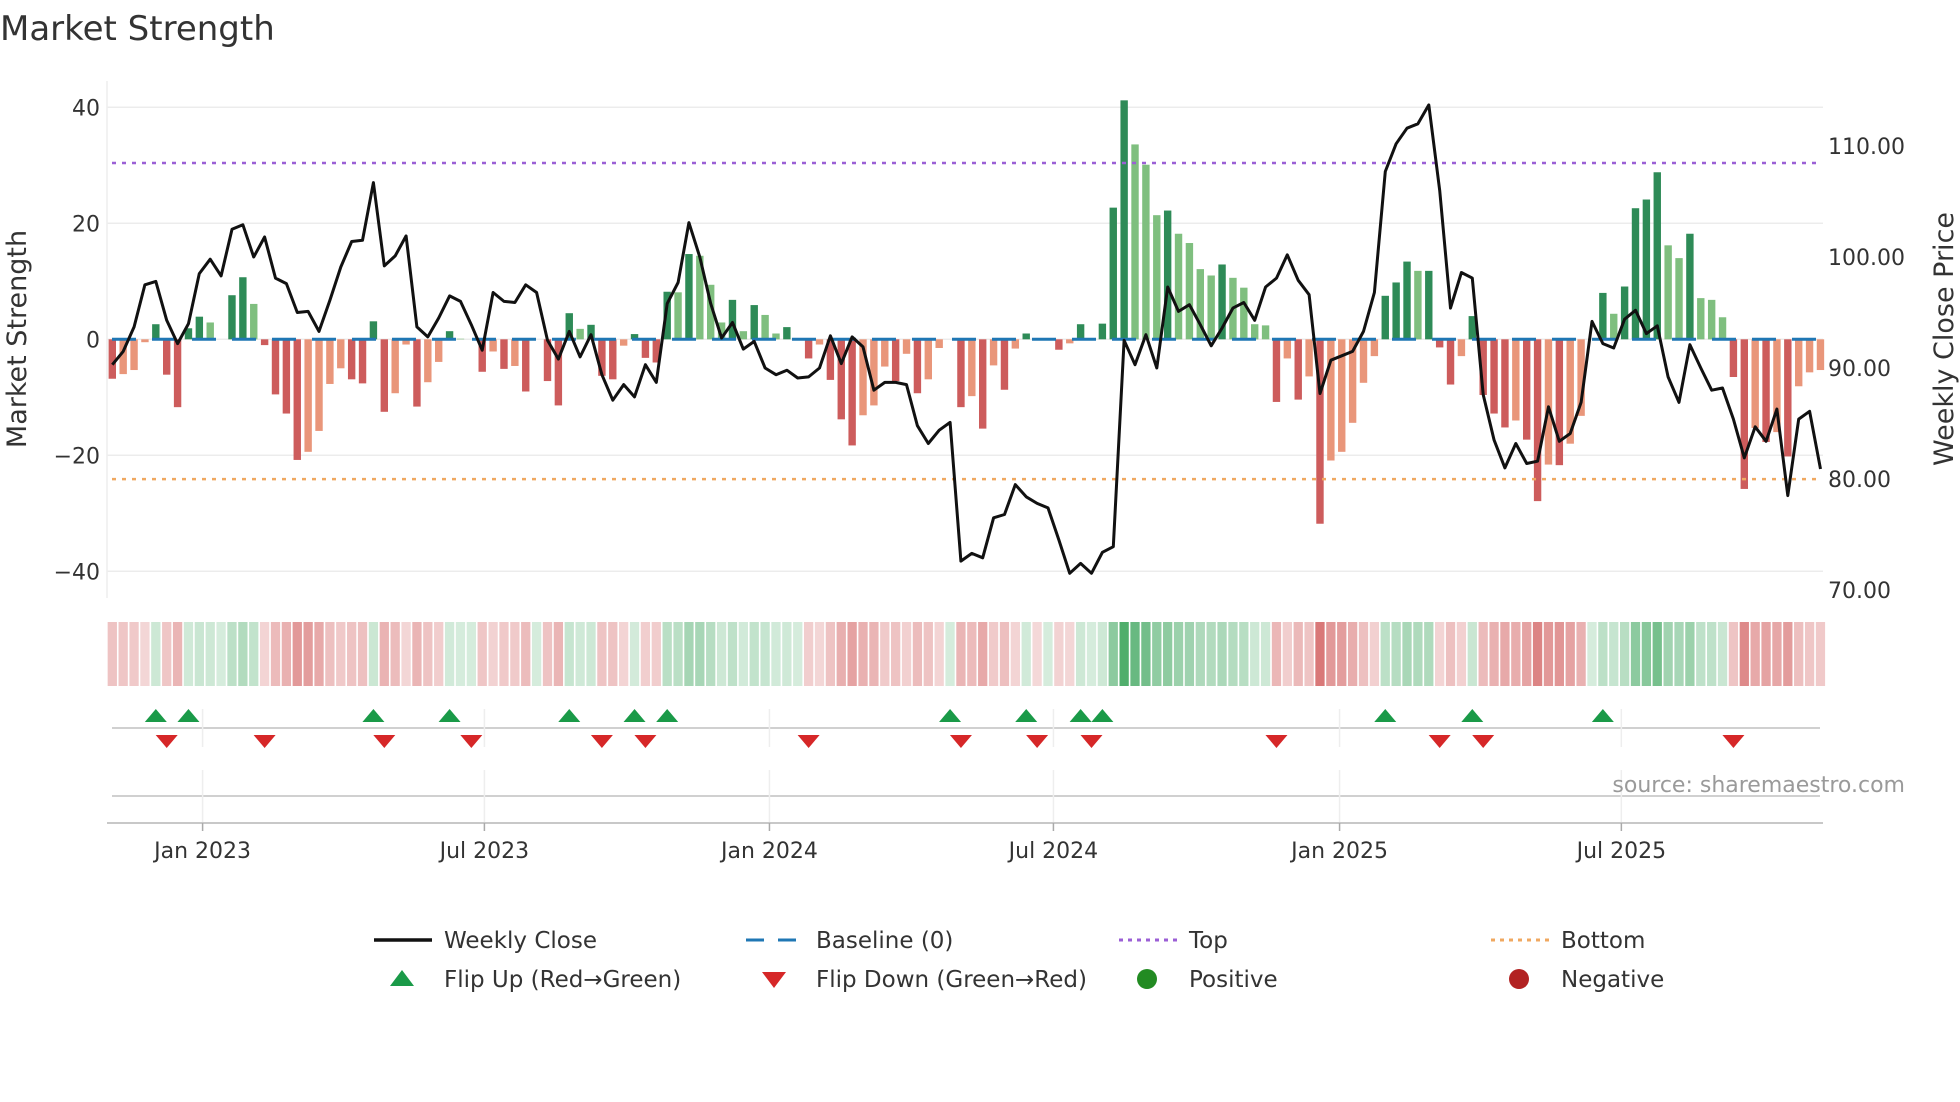  Describe the element at coordinates (1147, 979) in the screenshot. I see `circle-positive-icon` at that location.